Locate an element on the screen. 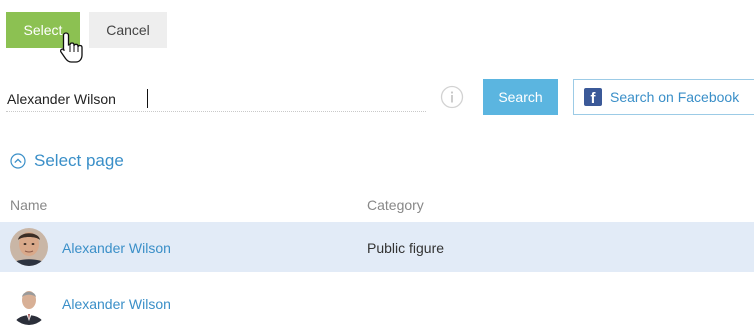  search-button: Search is located at coordinates (520, 97).